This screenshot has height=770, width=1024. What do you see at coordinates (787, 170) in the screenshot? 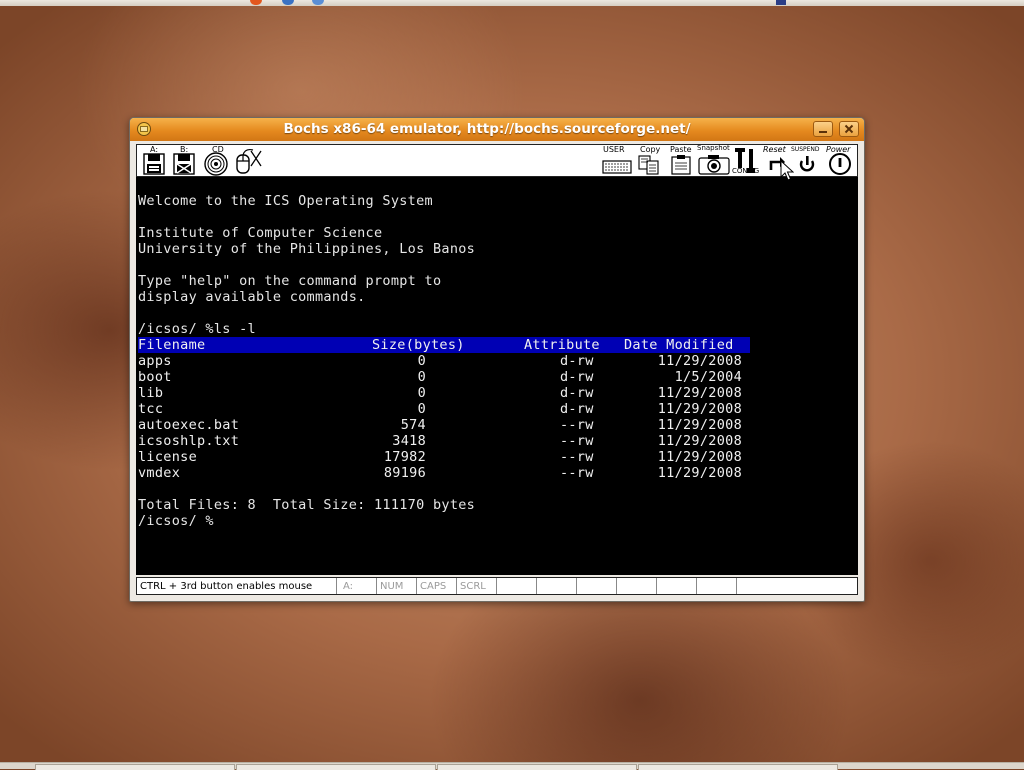
I see `mouse-pointer-icon` at bounding box center [787, 170].